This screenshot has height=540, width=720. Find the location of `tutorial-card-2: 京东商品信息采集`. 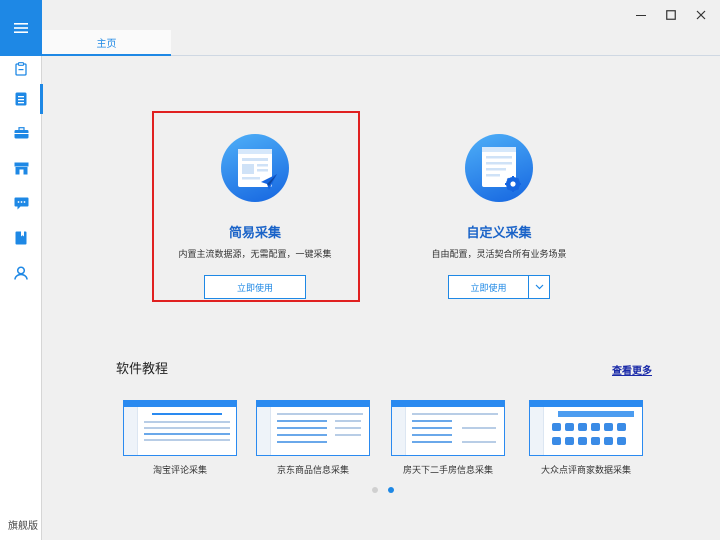

tutorial-card-2: 京东商品信息采集 is located at coordinates (313, 438).